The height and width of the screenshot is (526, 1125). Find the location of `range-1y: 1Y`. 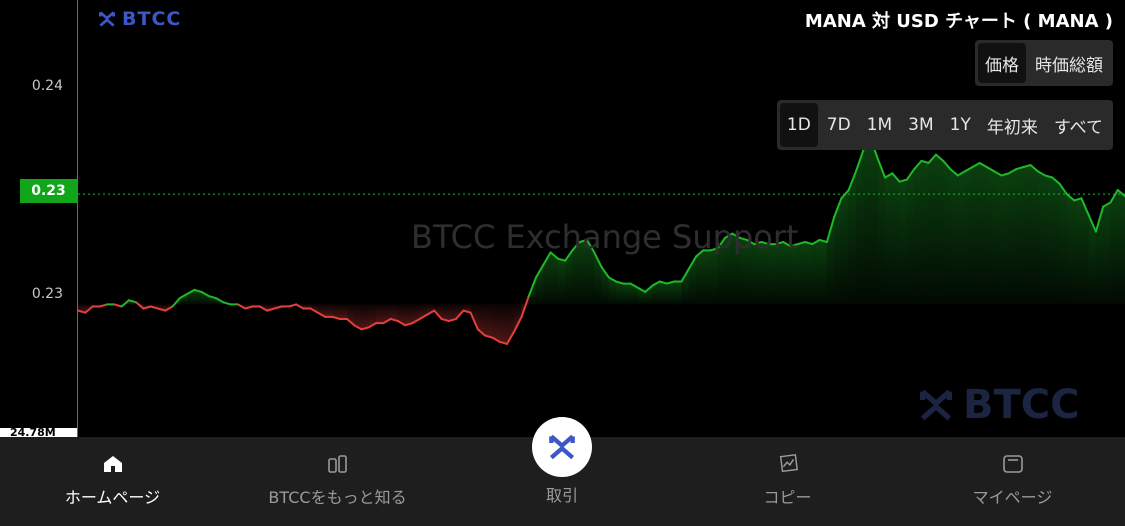

range-1y: 1Y is located at coordinates (960, 125).